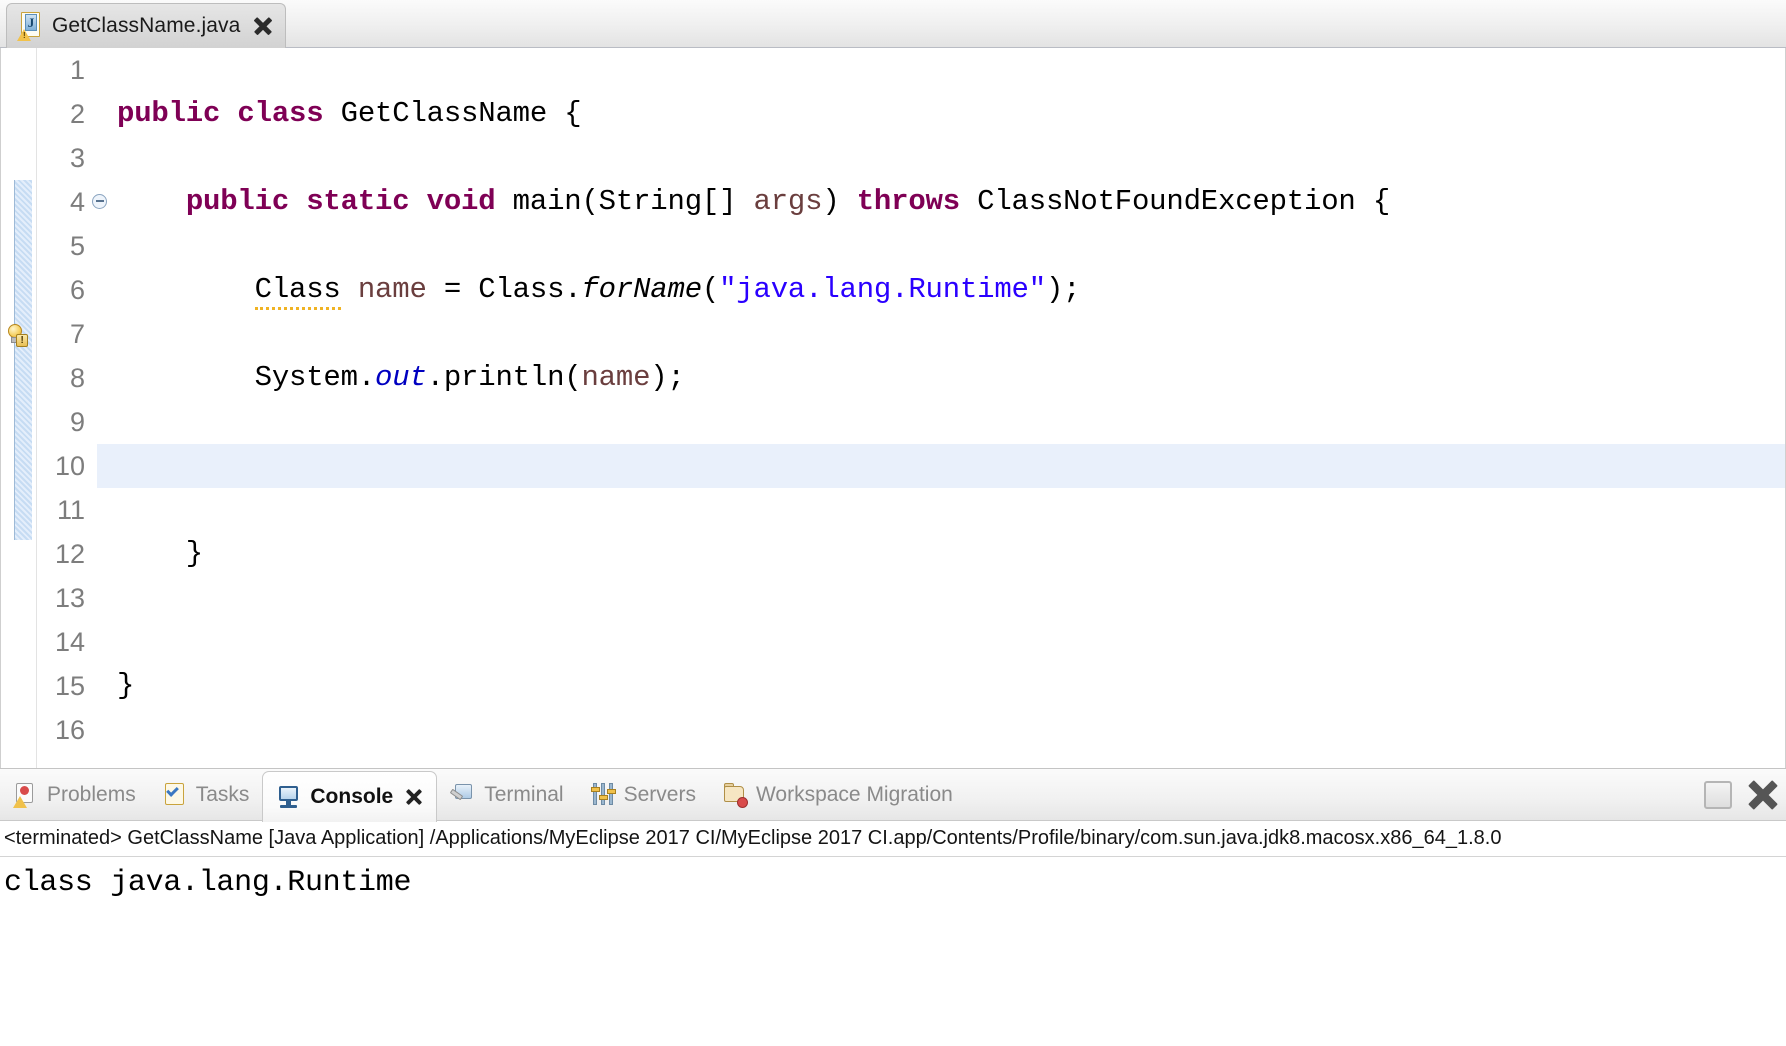 The height and width of the screenshot is (1046, 1786). What do you see at coordinates (77, 246) in the screenshot?
I see `line-number: 5` at bounding box center [77, 246].